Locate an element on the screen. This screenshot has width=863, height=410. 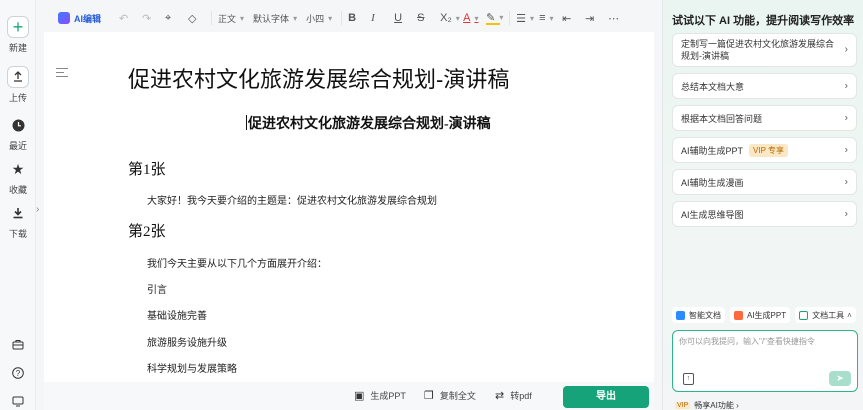
undo-icon: ↶ is located at coordinates (126, 18).